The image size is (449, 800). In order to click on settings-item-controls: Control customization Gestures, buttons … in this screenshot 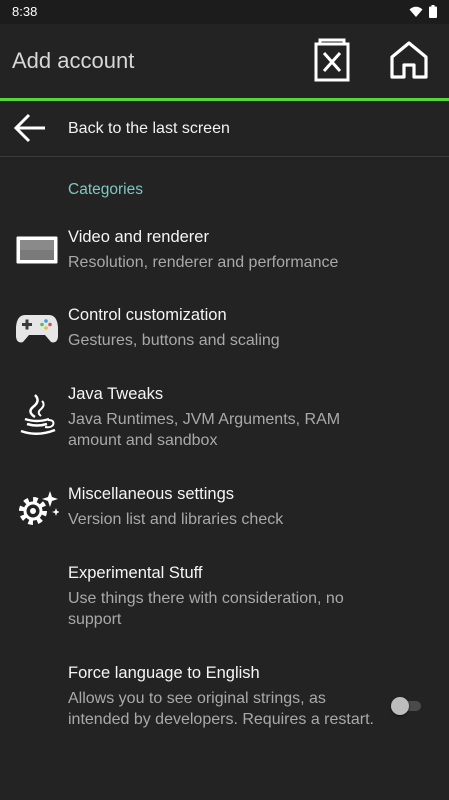, I will do `click(224, 336)`.